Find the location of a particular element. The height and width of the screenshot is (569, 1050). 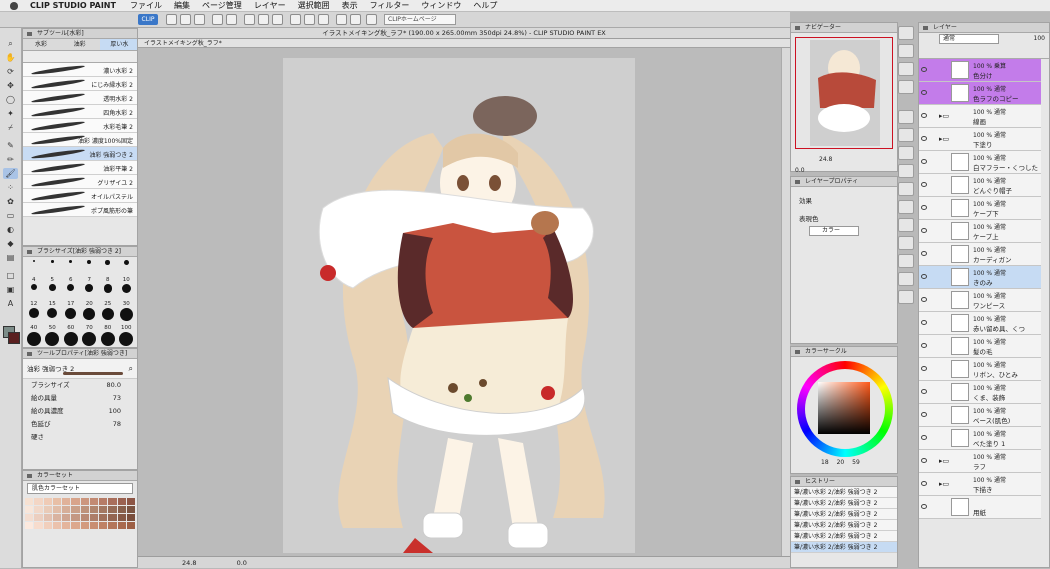

fill-icon is located at coordinates (295, 19).